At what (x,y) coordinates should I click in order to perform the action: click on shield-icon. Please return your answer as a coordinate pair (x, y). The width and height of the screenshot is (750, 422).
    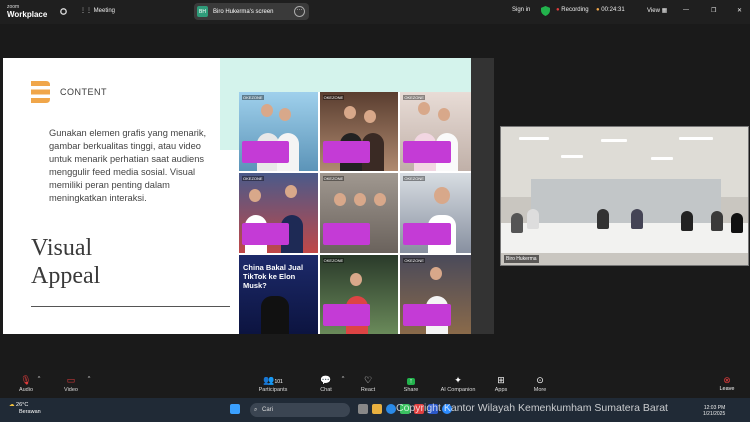
    Looking at the image, I should click on (545, 12).